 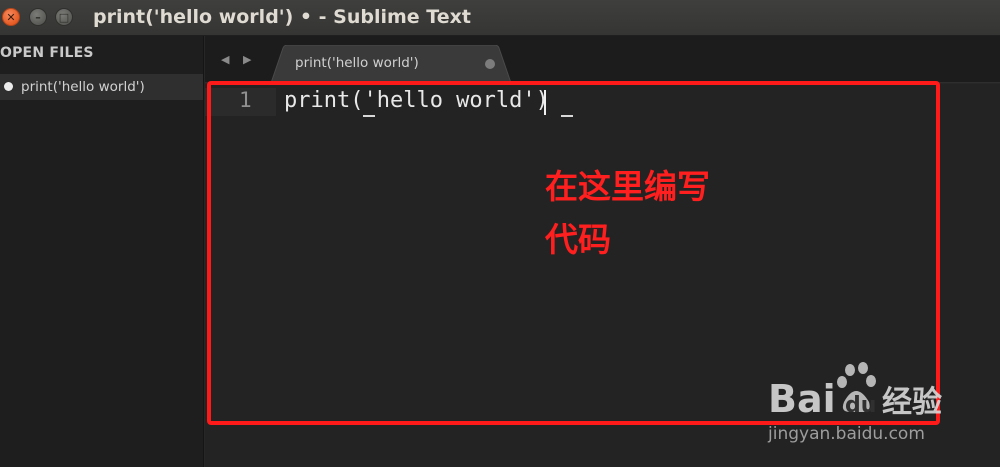 What do you see at coordinates (225, 59) in the screenshot?
I see `tab-scroll-left-icon: ◀` at bounding box center [225, 59].